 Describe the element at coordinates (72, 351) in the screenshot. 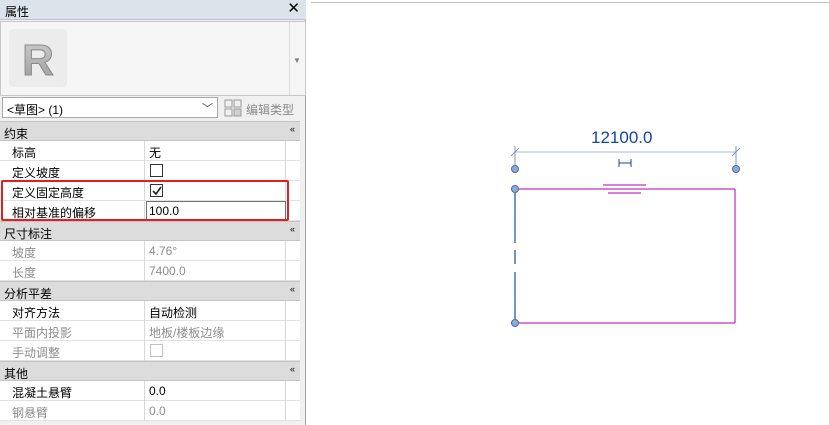

I see `row-label: 手动调整` at that location.